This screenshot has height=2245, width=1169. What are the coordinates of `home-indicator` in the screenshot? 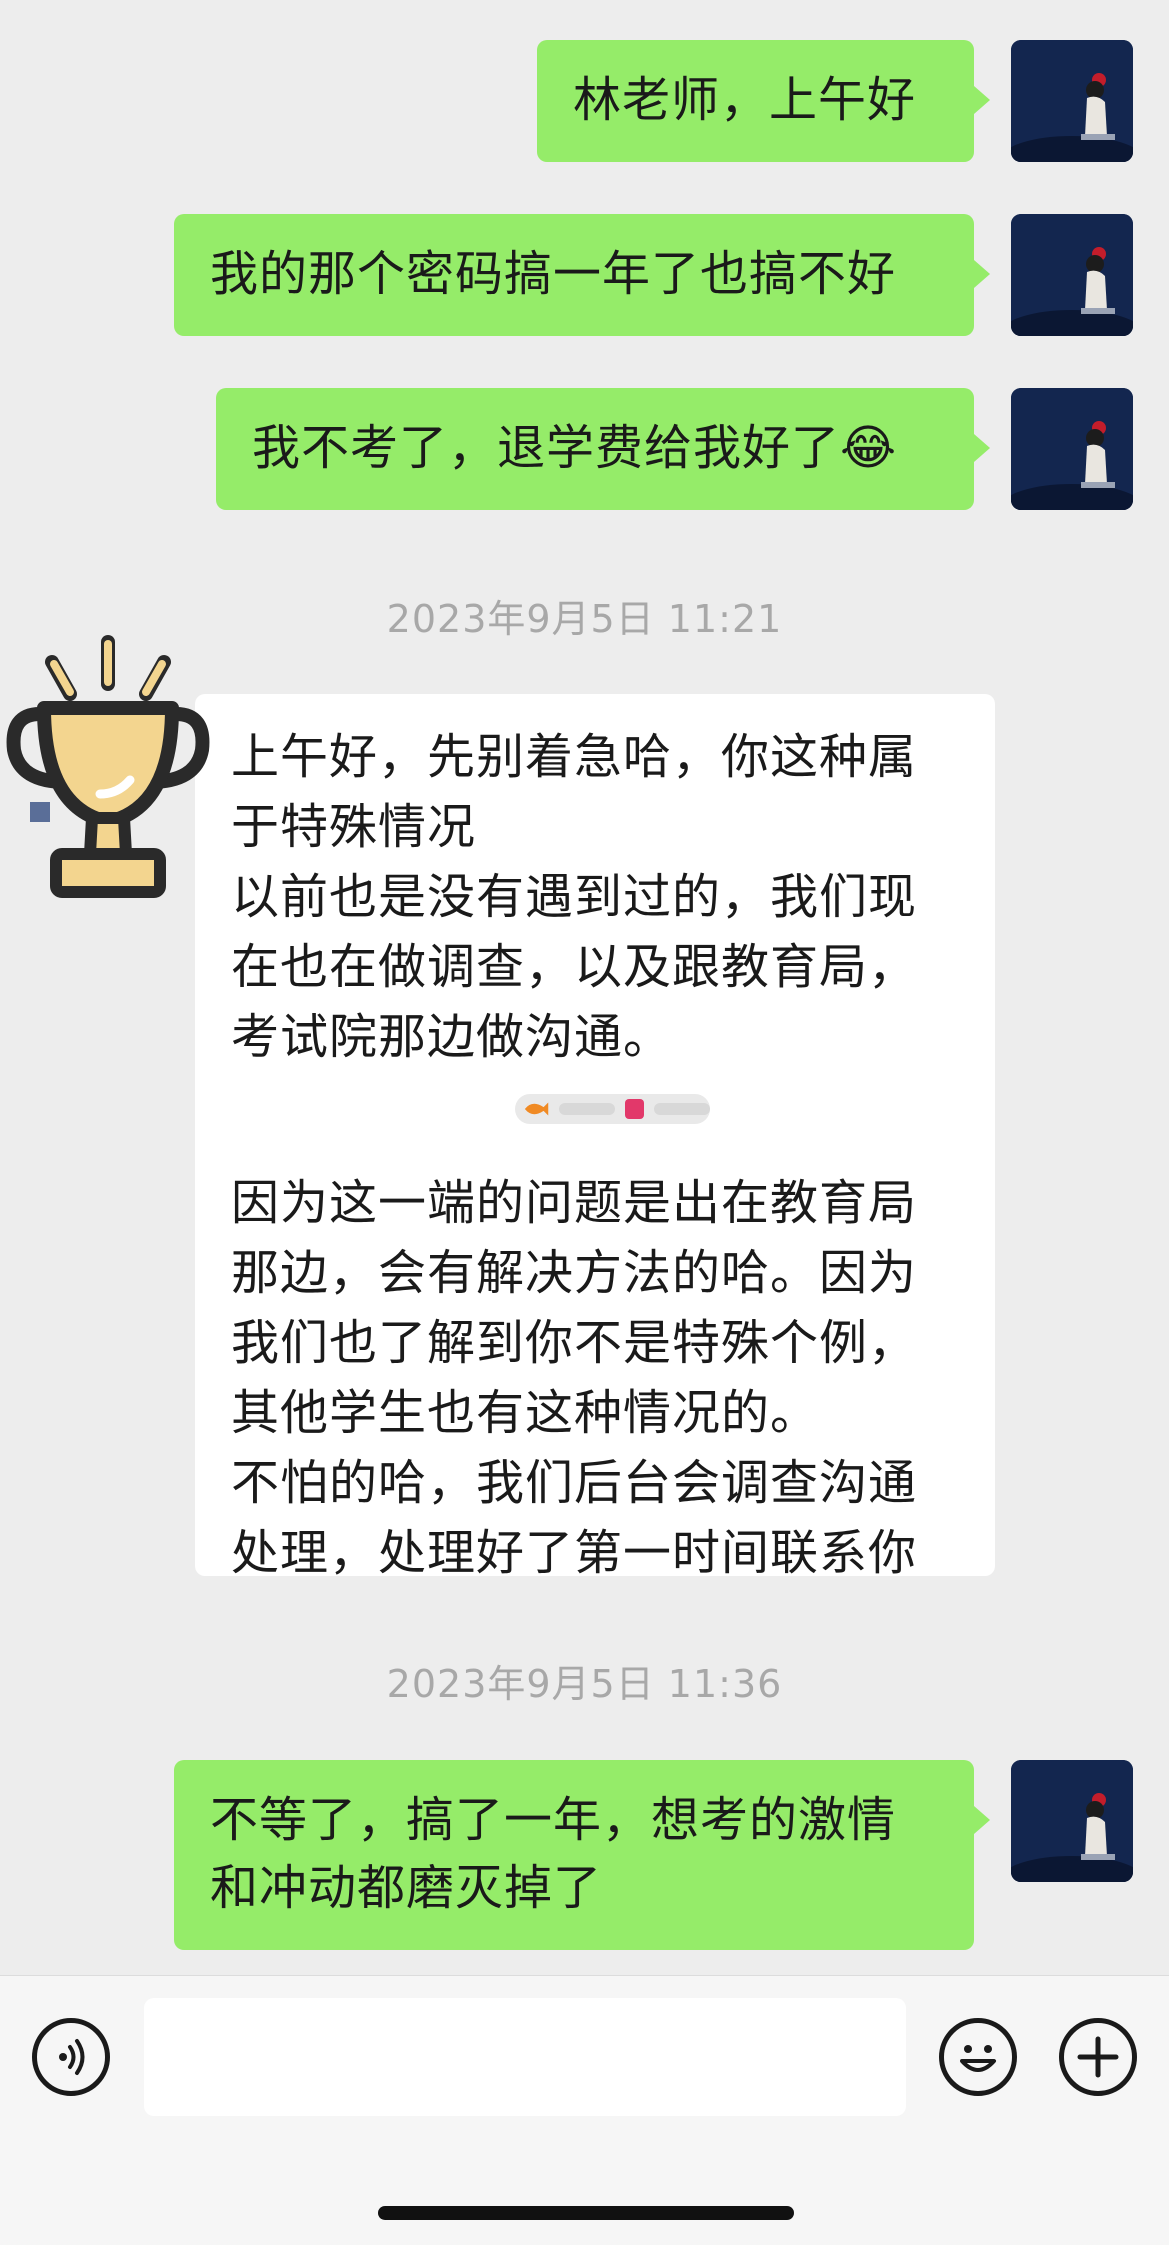 It's located at (586, 2213).